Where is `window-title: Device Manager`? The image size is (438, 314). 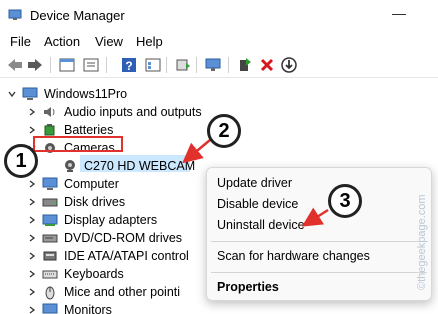
window-title: Device Manager is located at coordinates (77, 15).